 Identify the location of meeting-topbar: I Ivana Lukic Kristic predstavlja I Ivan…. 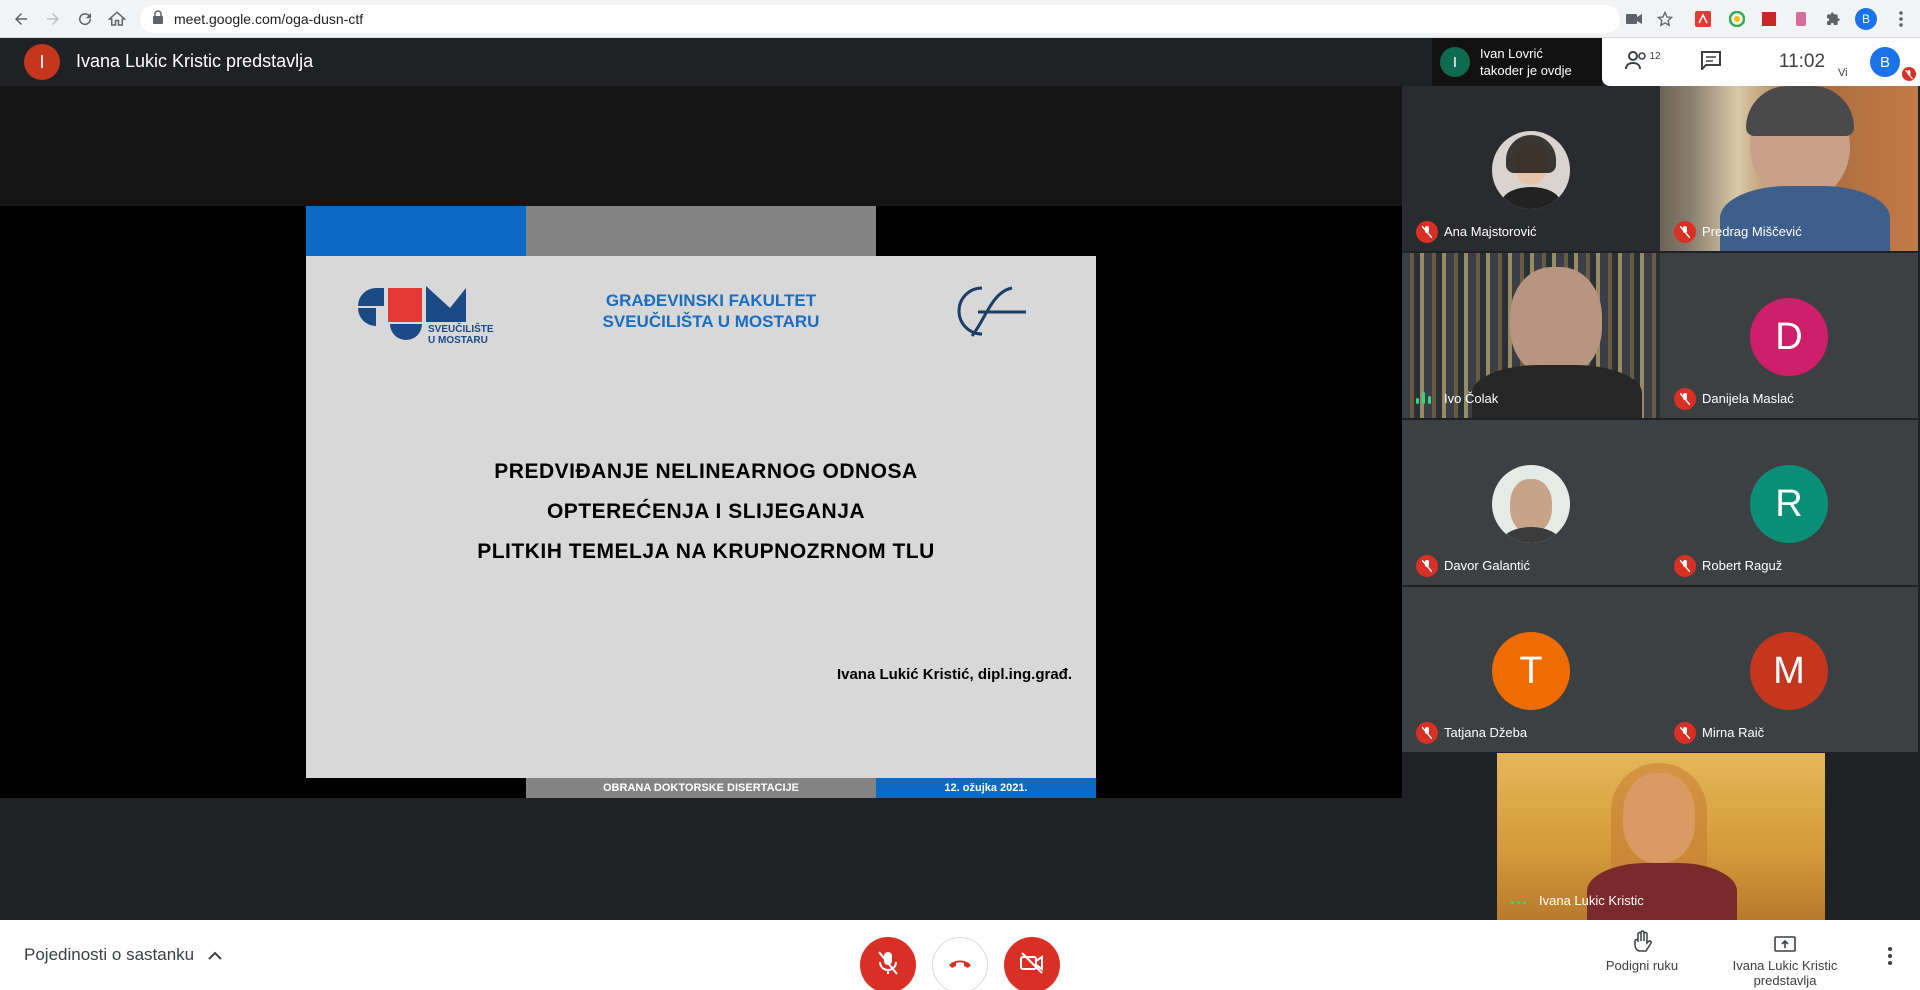
(960, 62).